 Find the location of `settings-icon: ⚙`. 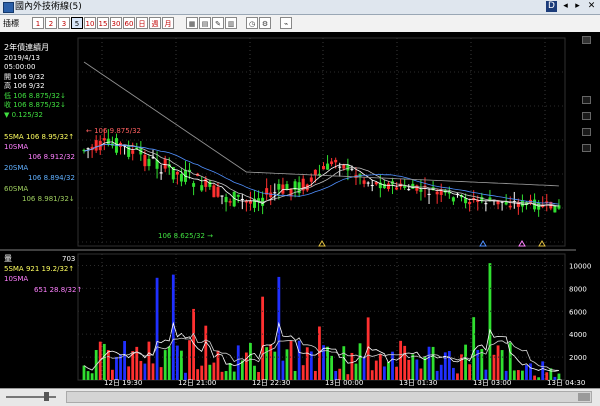

settings-icon: ⚙ is located at coordinates (265, 23).